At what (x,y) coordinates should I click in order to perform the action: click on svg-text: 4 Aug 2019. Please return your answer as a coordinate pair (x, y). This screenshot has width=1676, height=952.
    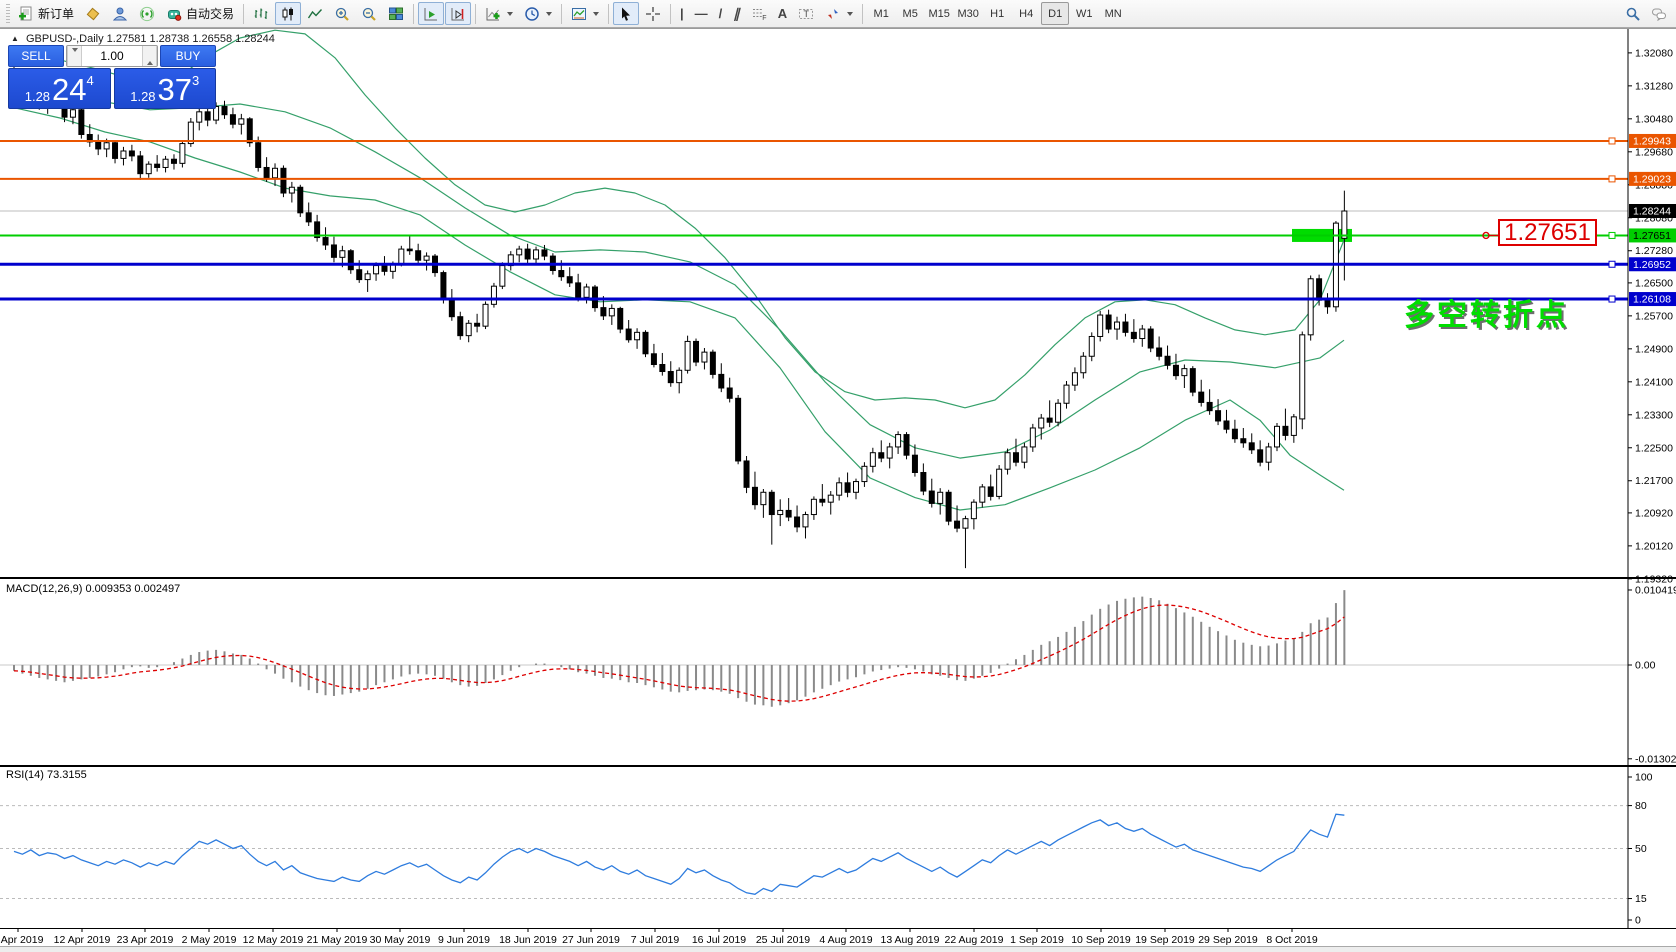
    Looking at the image, I should click on (845, 940).